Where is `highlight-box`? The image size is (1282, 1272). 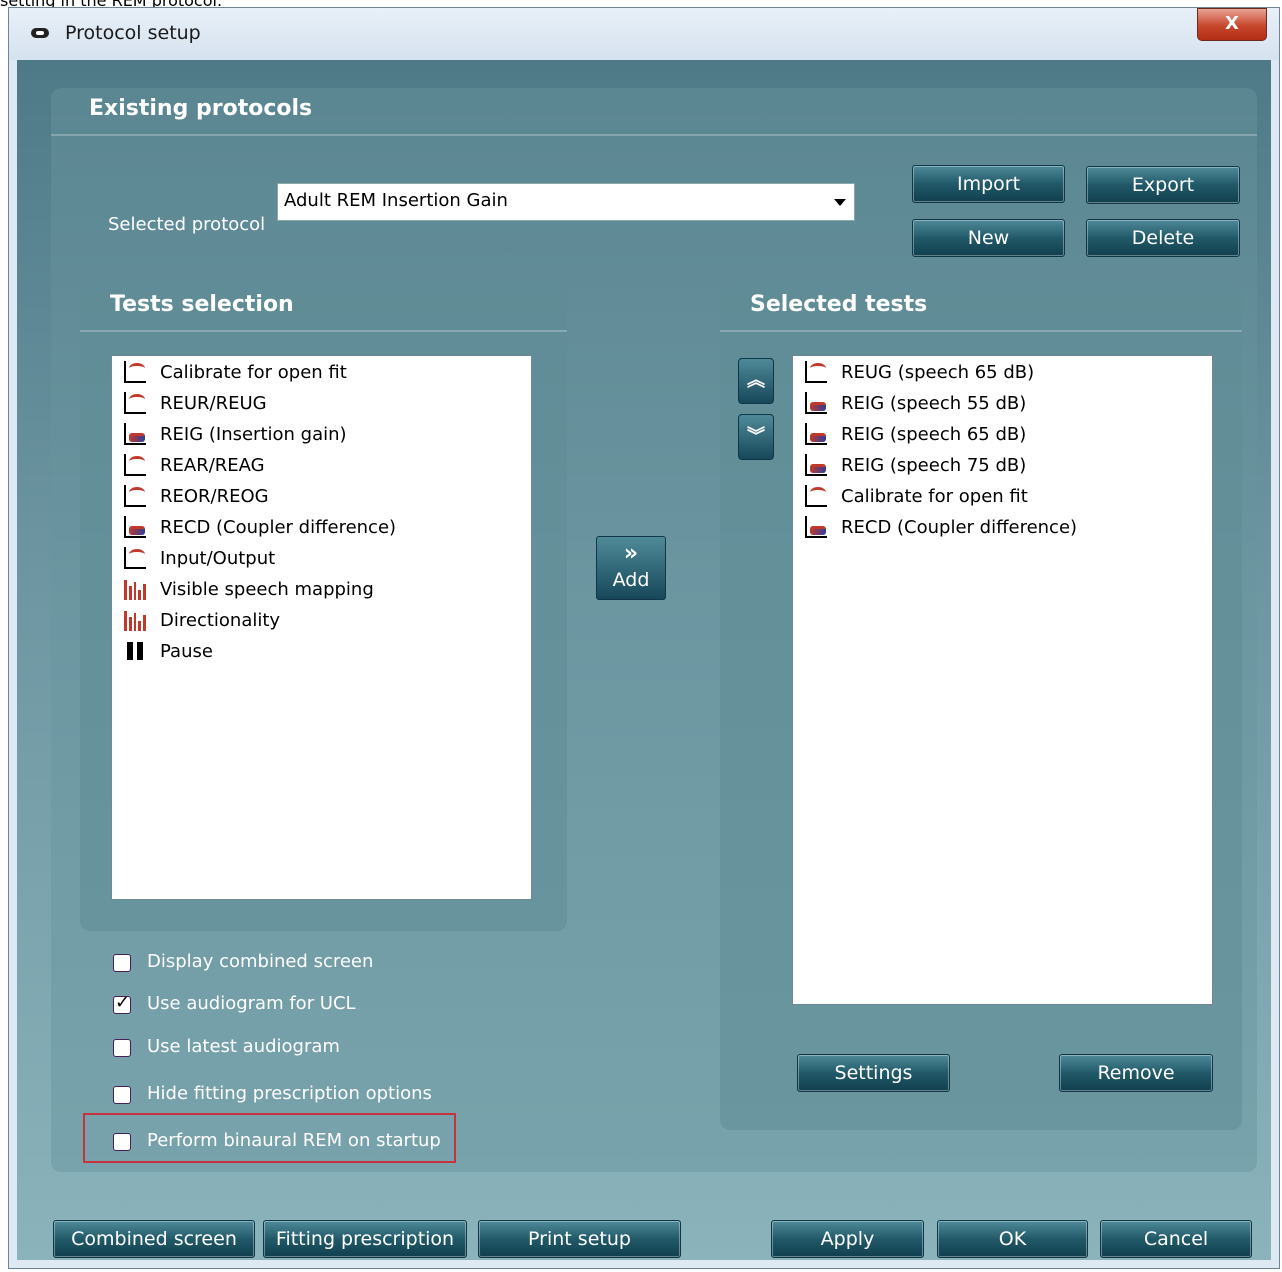
highlight-box is located at coordinates (269, 1138).